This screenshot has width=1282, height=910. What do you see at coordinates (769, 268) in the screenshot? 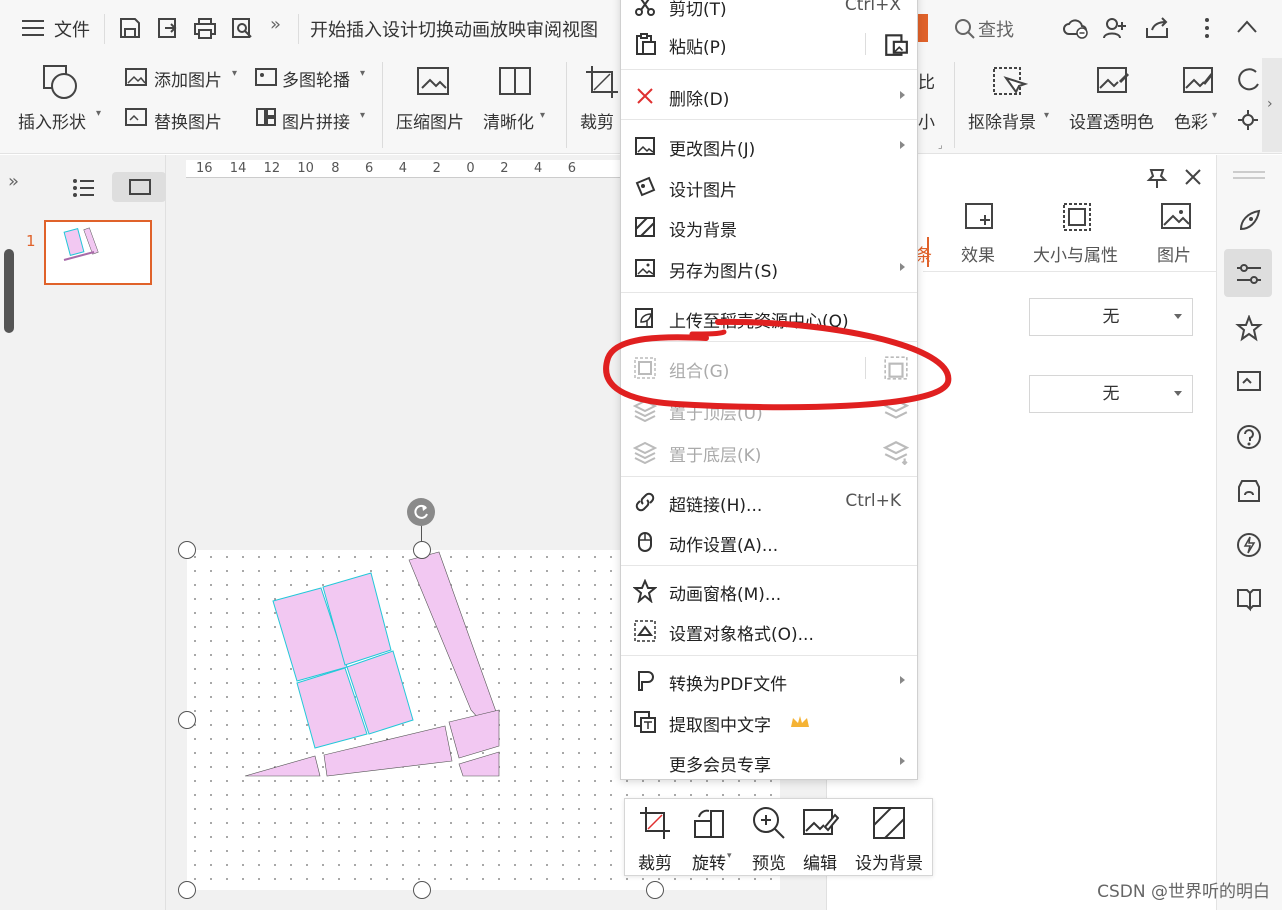
I see `menu-item-save-as-picture: 另存为图片(S)` at bounding box center [769, 268].